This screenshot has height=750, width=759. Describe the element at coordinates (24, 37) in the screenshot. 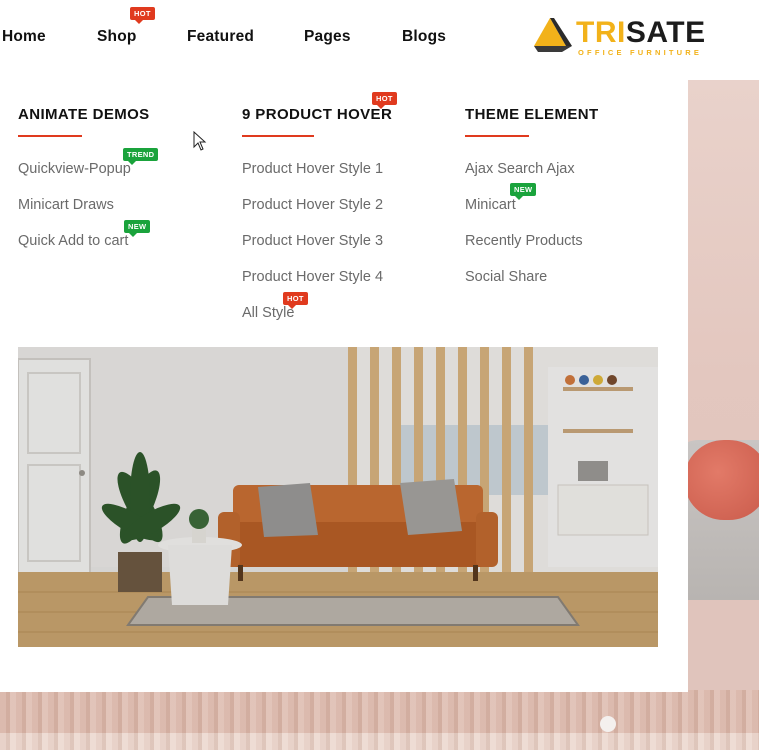

I see `nav-item-home: Home` at that location.